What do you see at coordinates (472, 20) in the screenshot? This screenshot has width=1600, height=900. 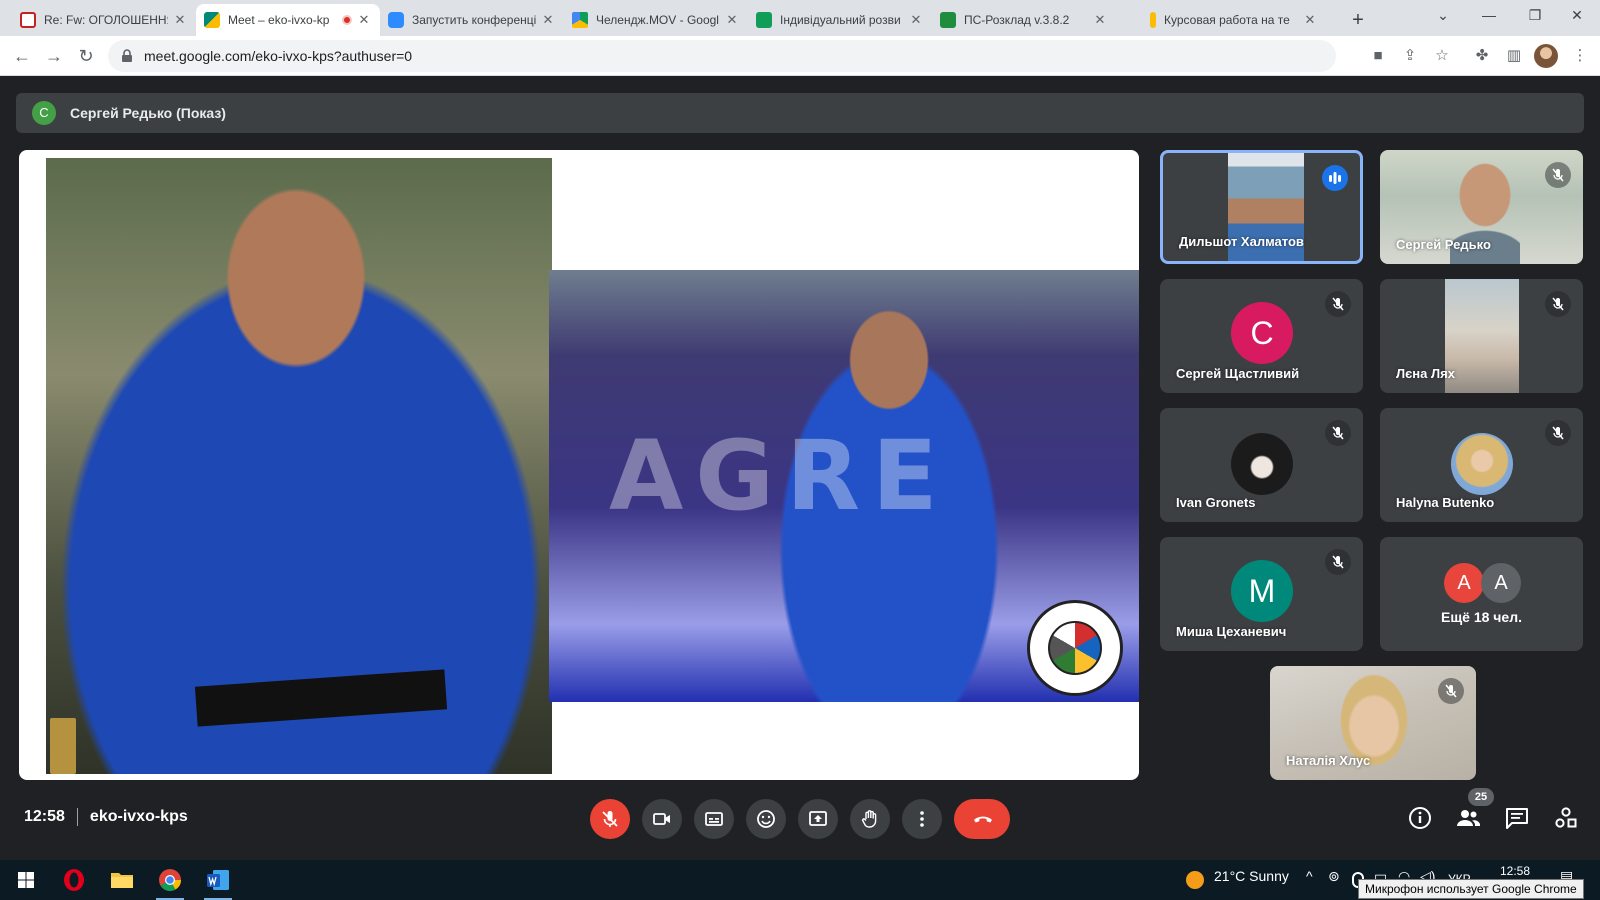 I see `tab-zoom: Запустить конференці ✕` at bounding box center [472, 20].